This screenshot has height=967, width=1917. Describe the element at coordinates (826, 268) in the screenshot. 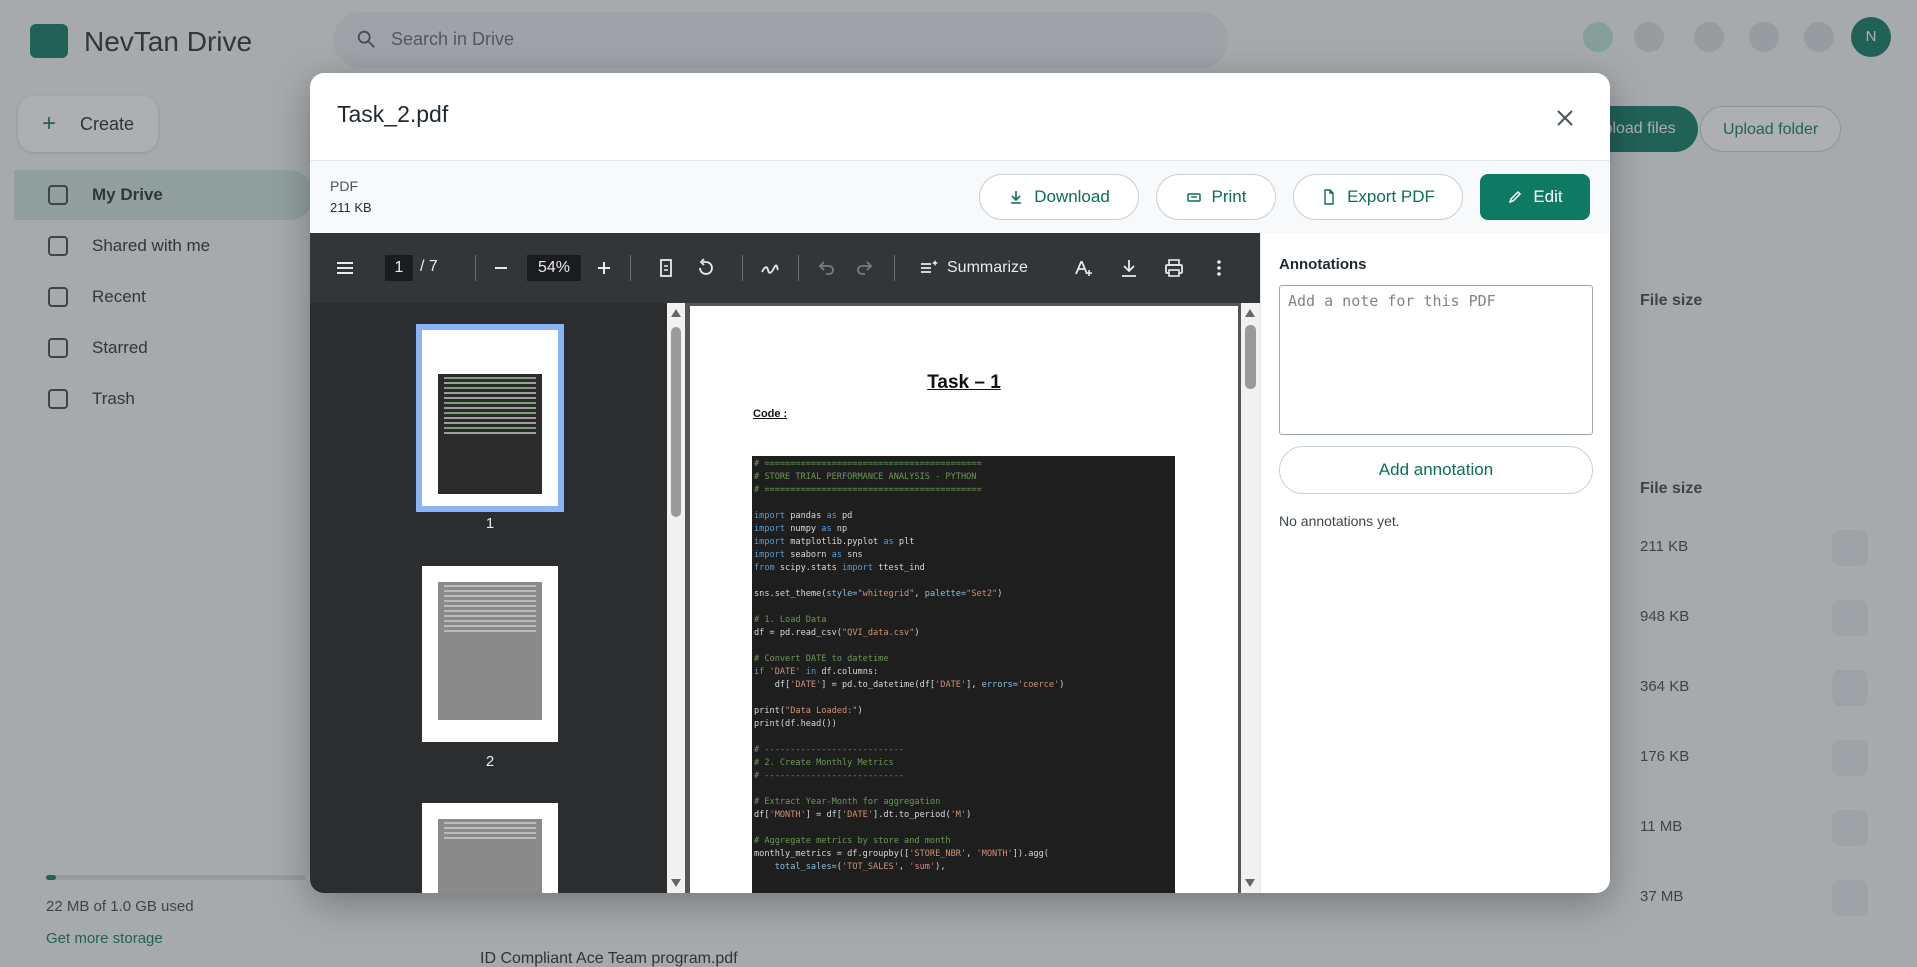

I see `undo-icon` at that location.